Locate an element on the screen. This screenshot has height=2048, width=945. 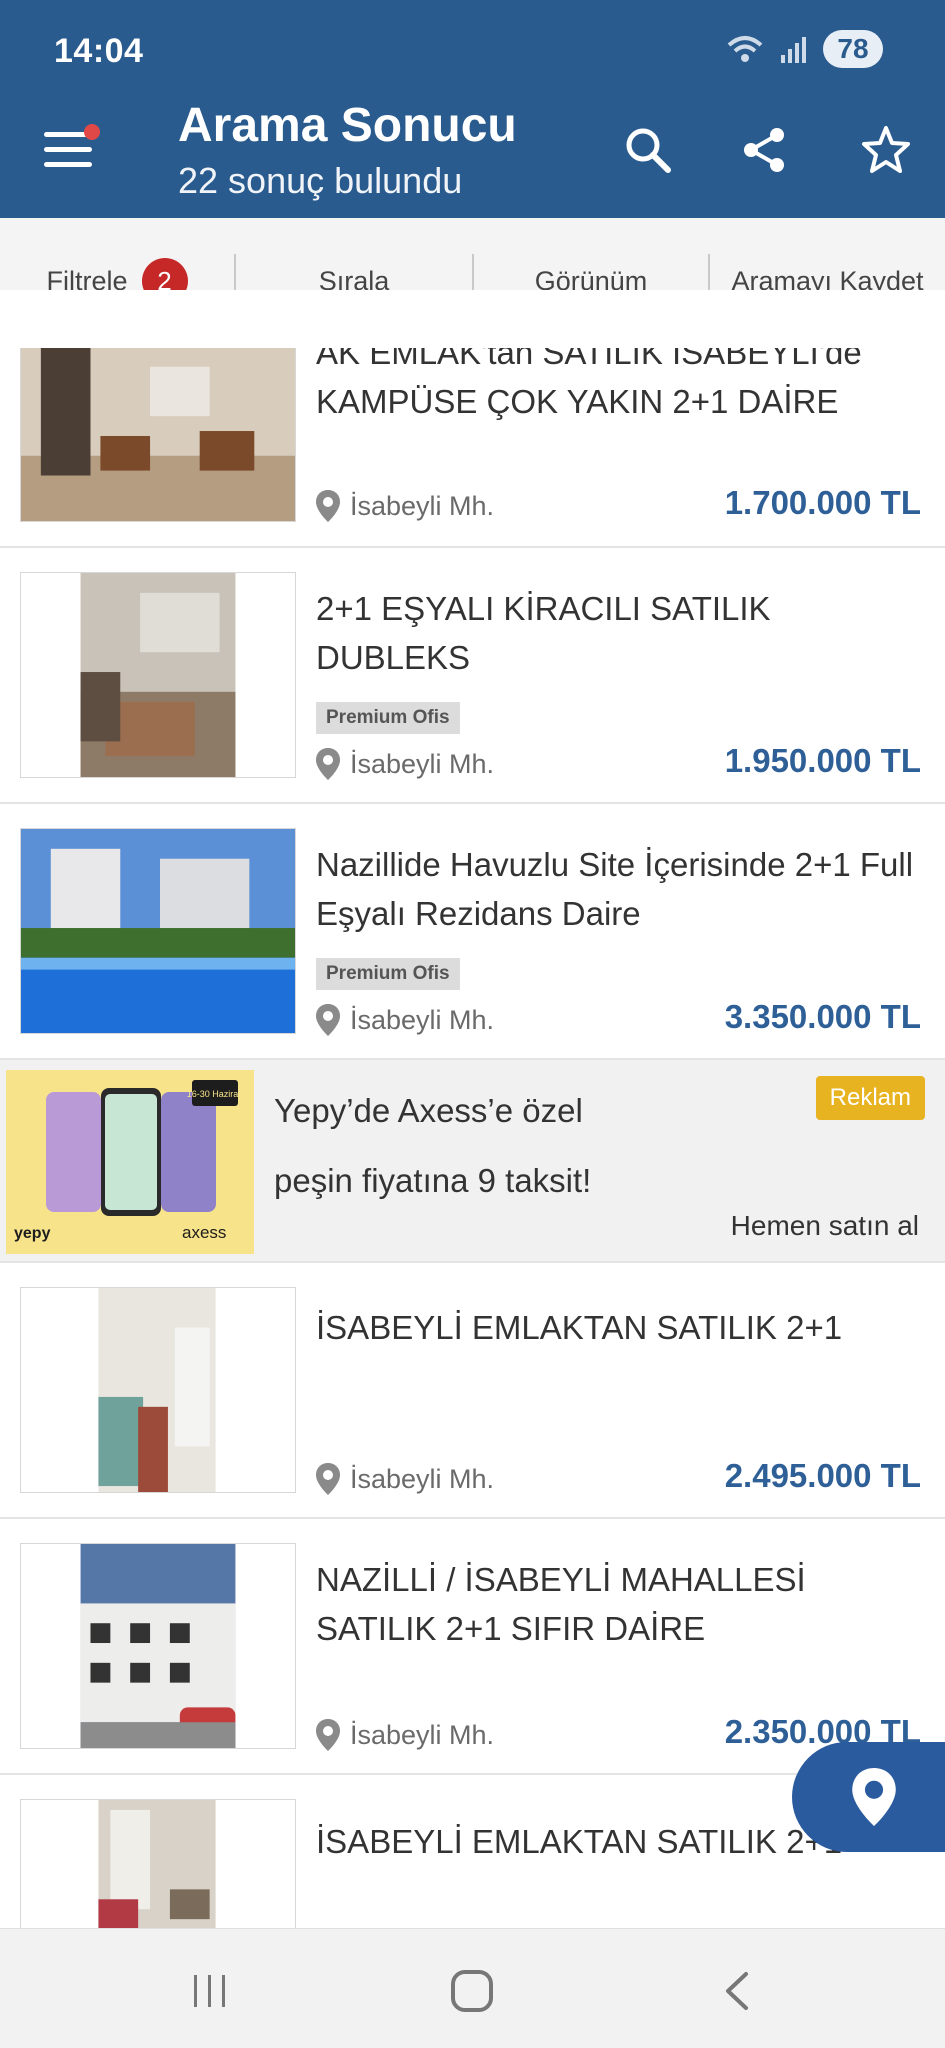
map-view-button is located at coordinates (868, 1797).